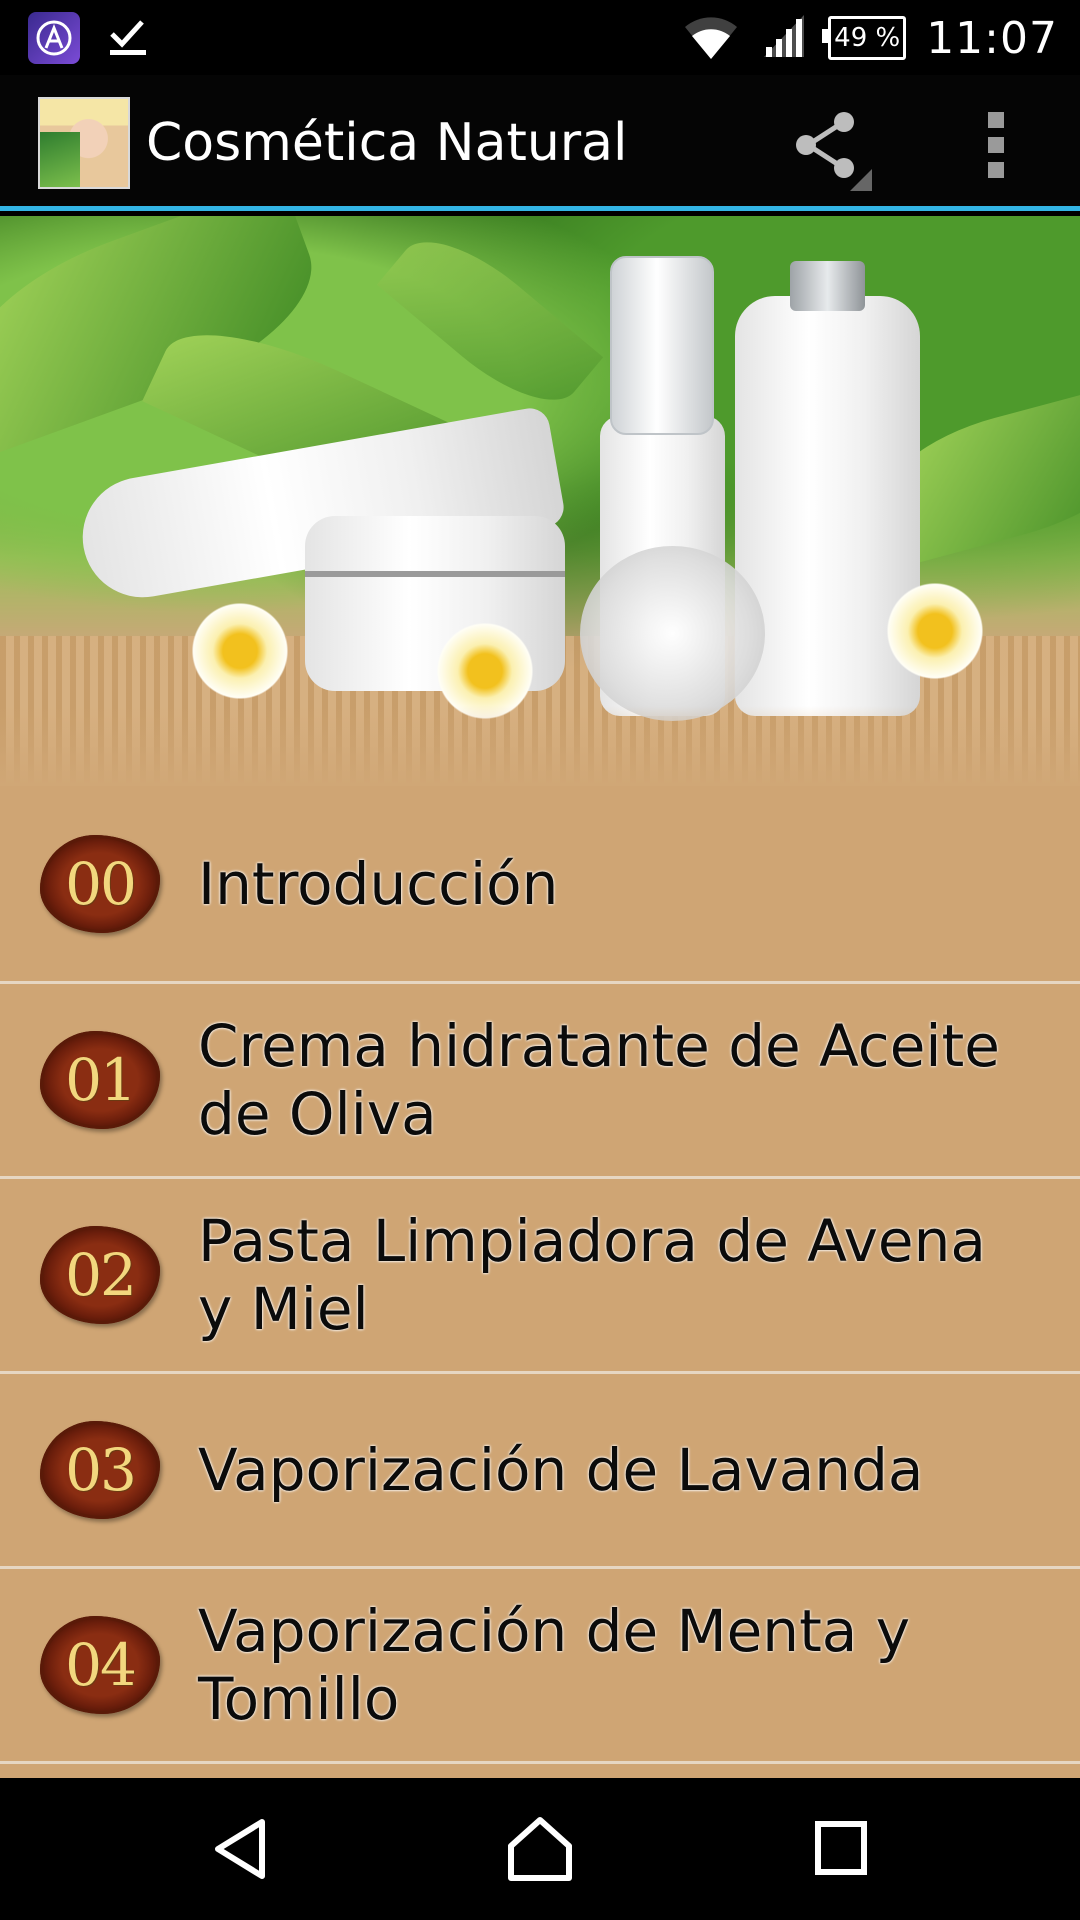 This screenshot has width=1080, height=1920. I want to click on home-button, so click(540, 1849).